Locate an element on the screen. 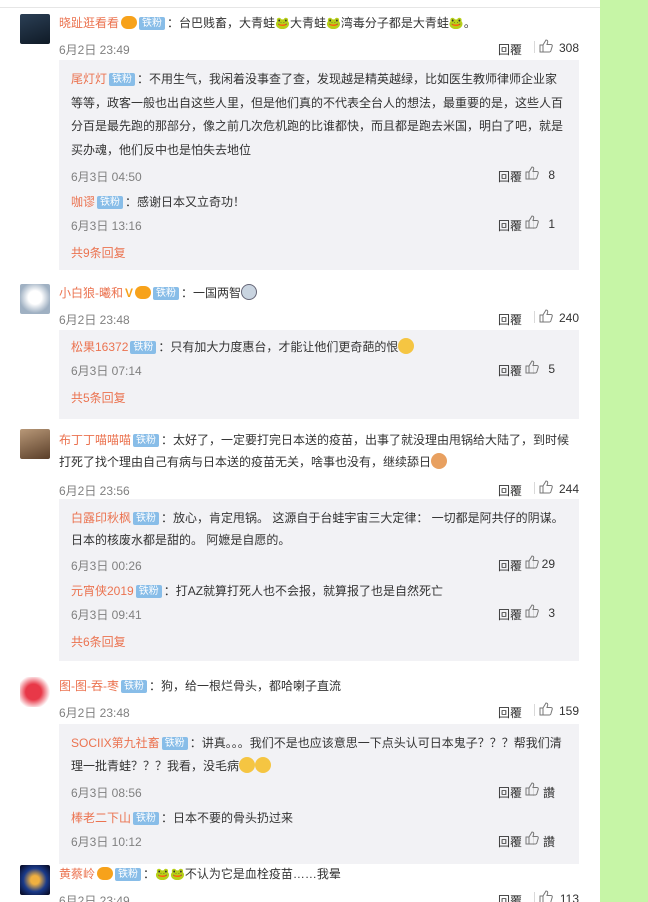 This screenshot has height=902, width=648. comment-content: ：台巴贱畜，大青蛙🐸大青蛙🐸湾毒分子都是大青蛙🐸。 is located at coordinates (321, 23).